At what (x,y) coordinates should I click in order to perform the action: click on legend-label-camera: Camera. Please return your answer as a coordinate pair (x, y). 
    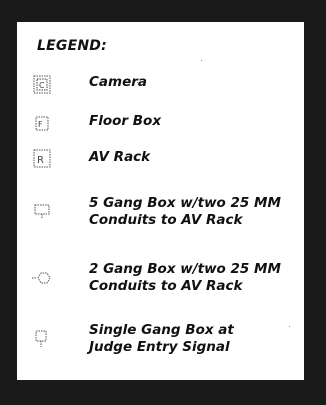
    Looking at the image, I should click on (118, 82).